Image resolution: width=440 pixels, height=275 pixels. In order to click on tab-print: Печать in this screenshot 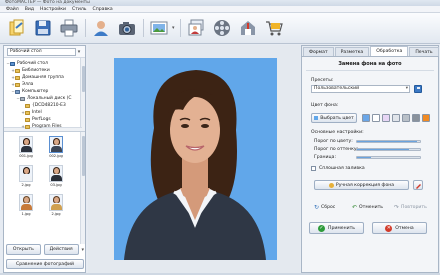, I will do `click(424, 51)`.